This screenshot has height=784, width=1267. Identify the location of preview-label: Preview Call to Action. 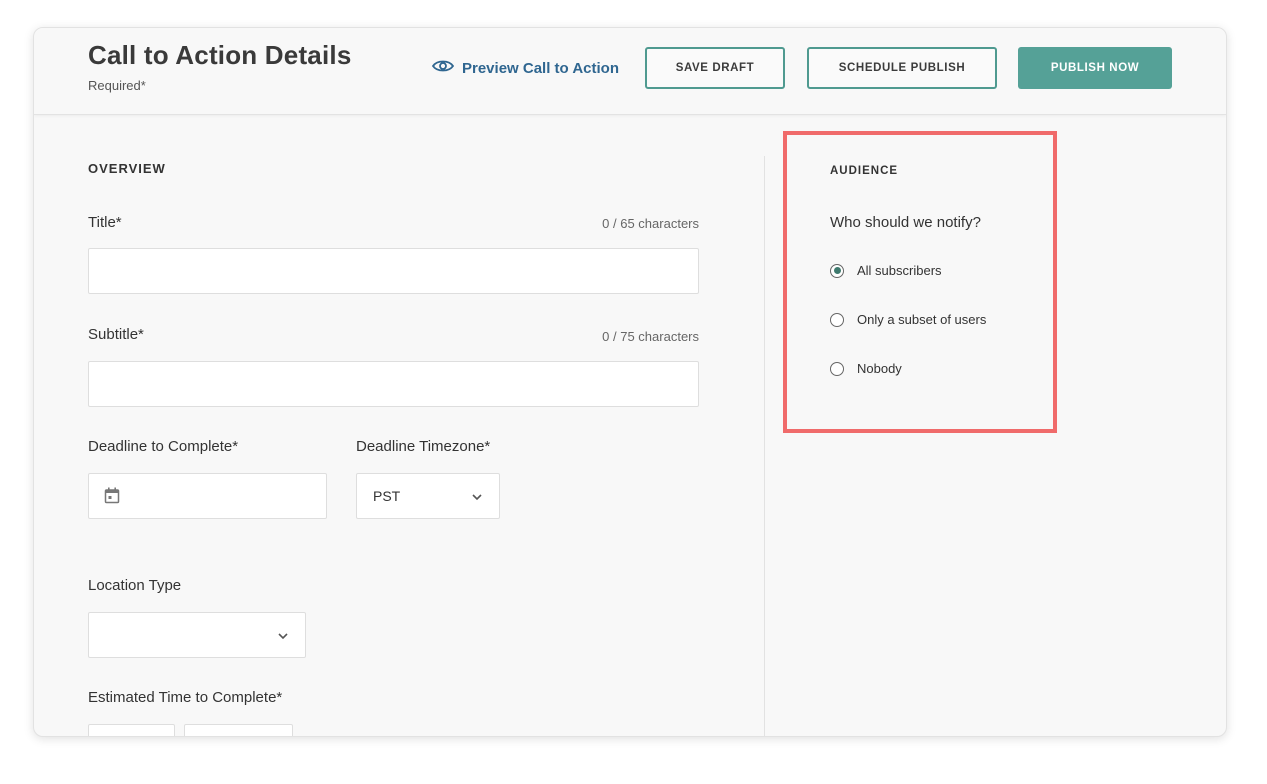
(540, 68).